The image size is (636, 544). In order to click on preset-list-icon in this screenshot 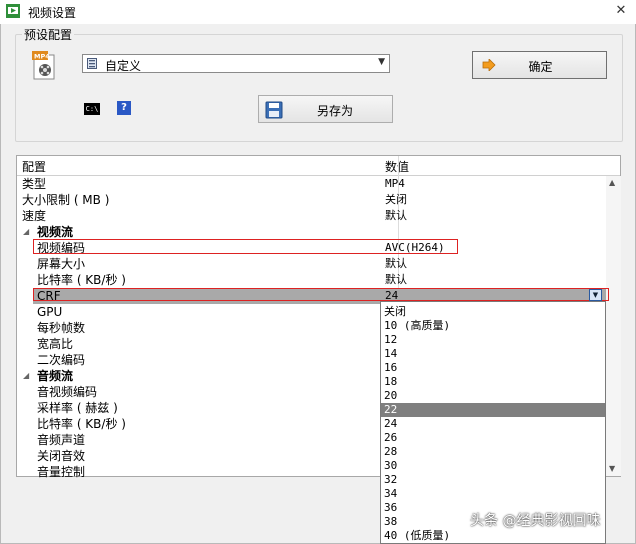, I will do `click(92, 63)`.